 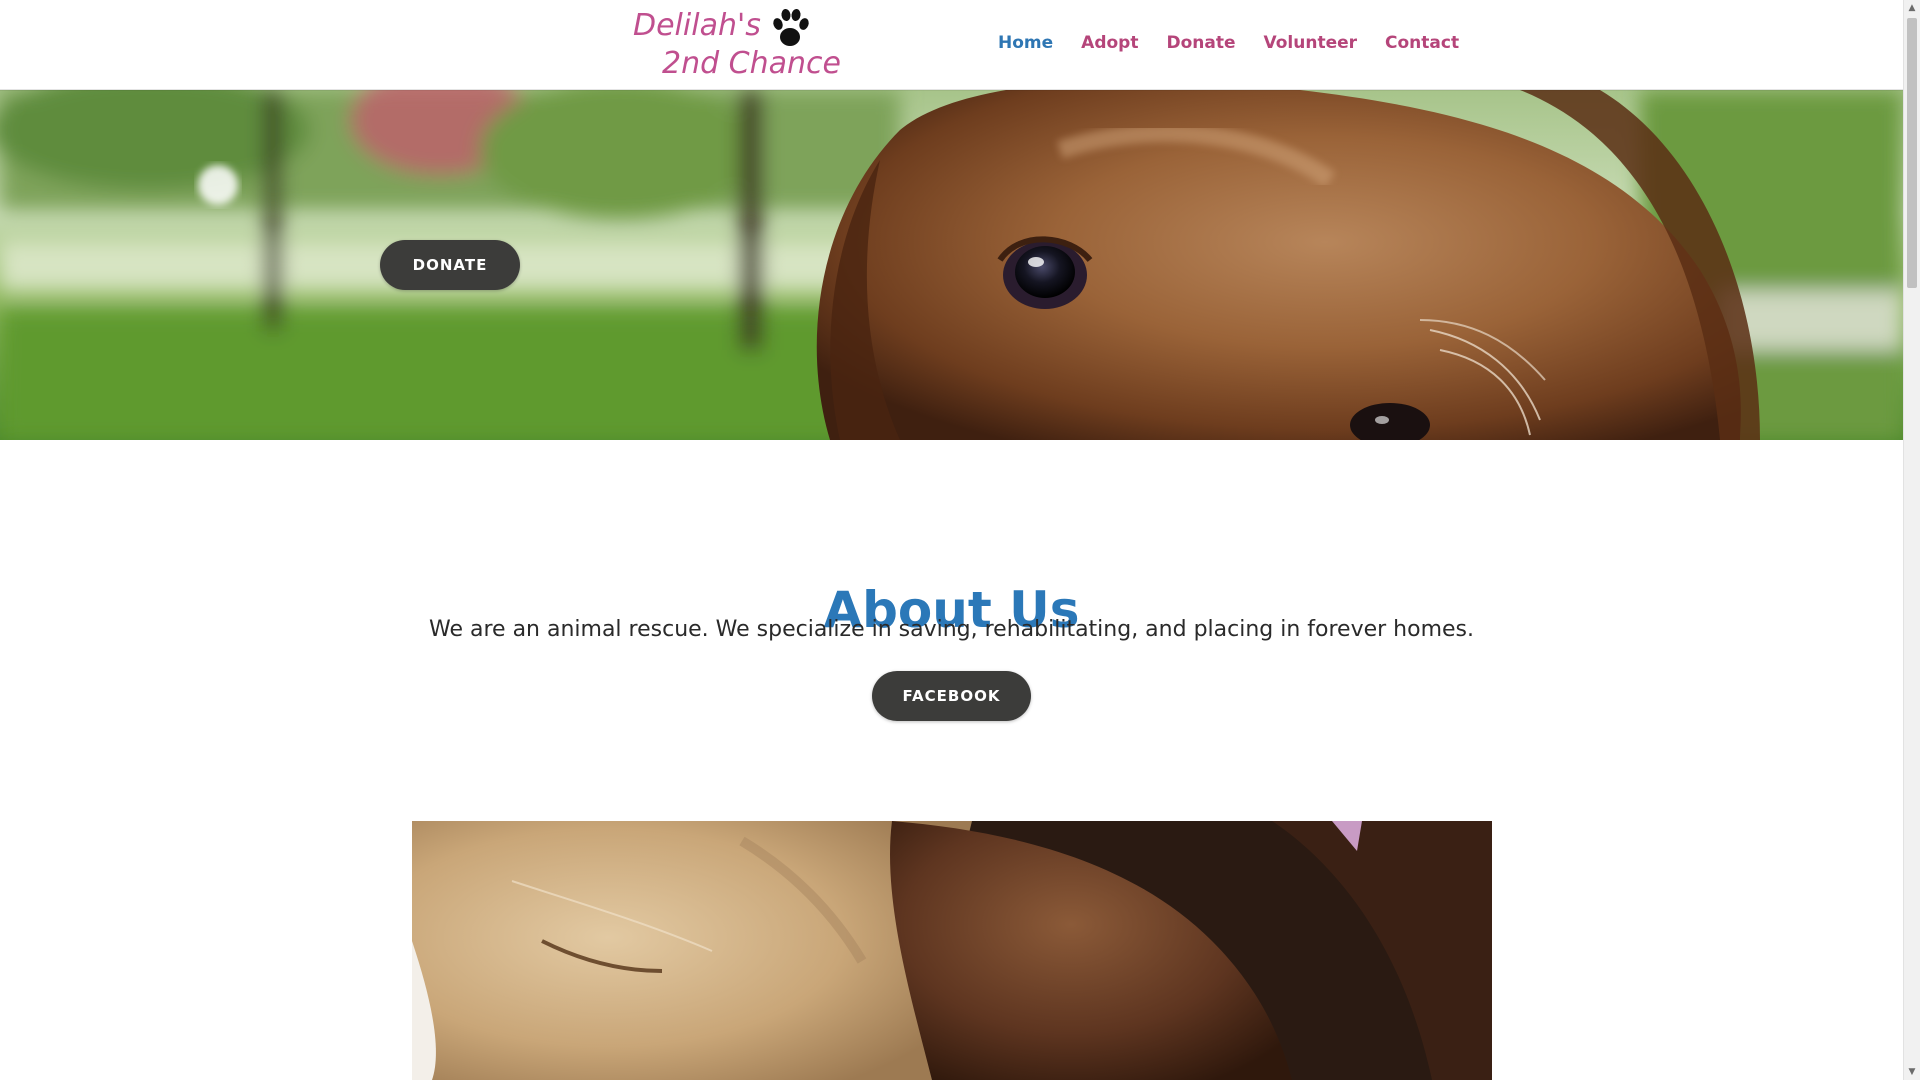 What do you see at coordinates (1242, 43) in the screenshot?
I see `main-nav: Home Adopt Donate Volunteer Contact` at bounding box center [1242, 43].